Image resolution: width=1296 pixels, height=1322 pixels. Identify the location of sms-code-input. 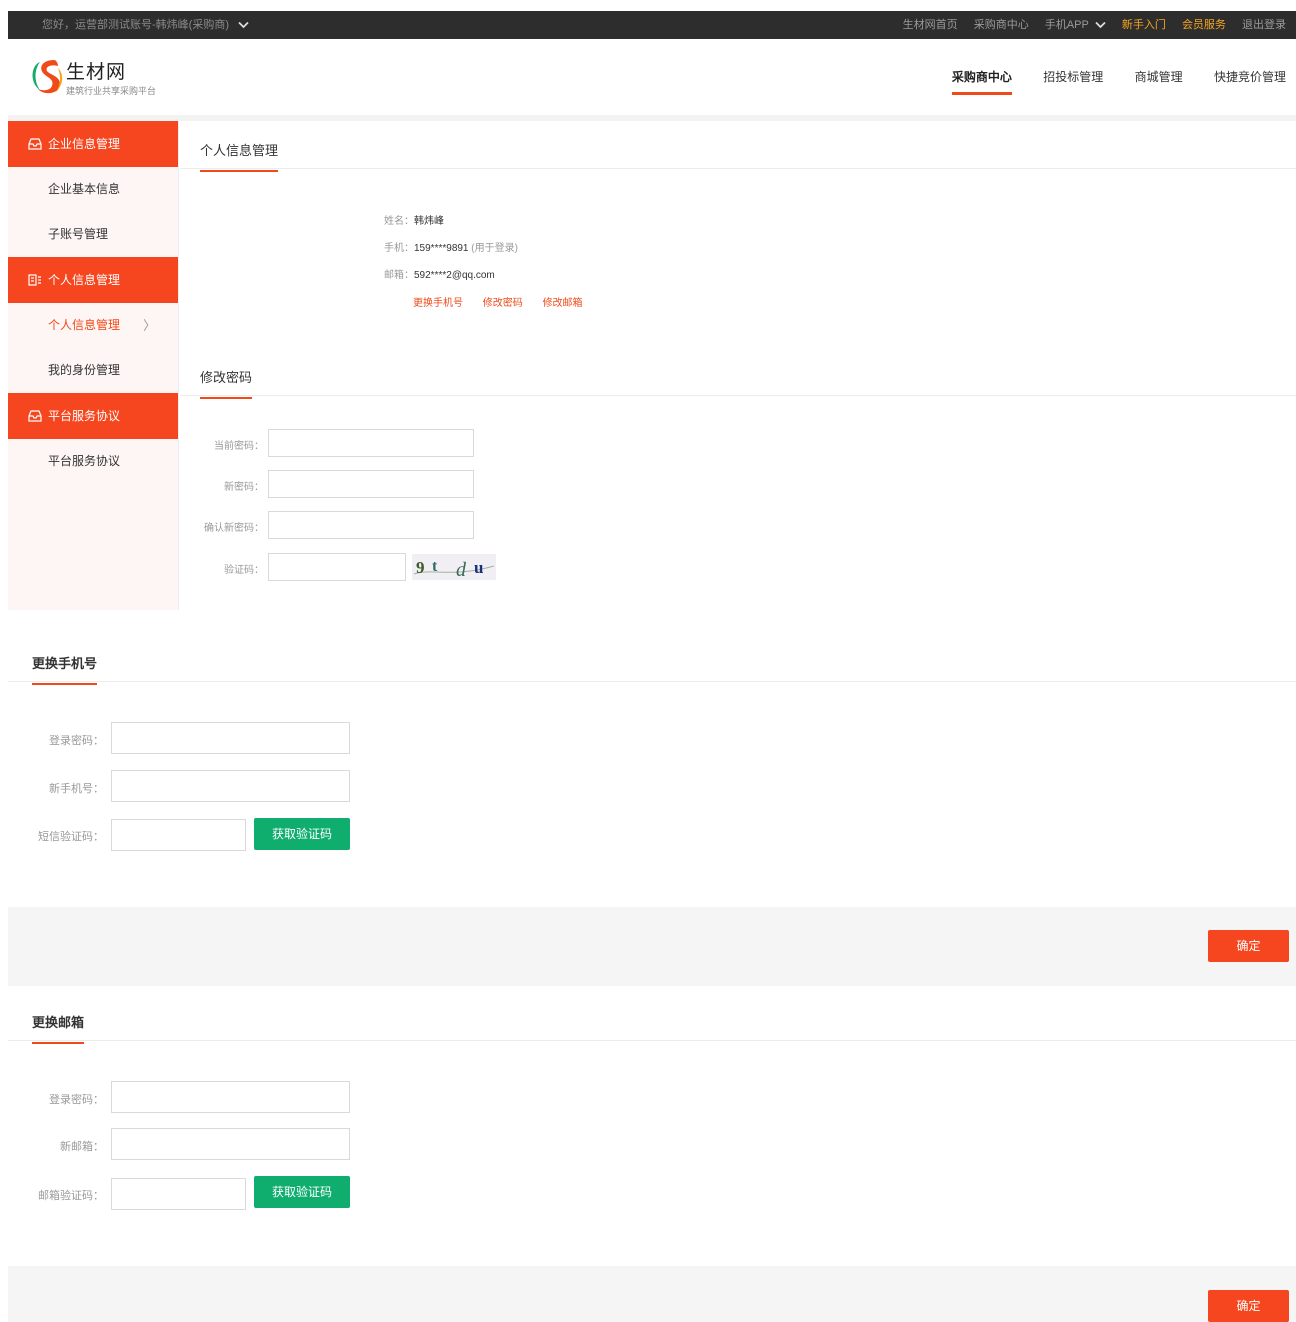
(178, 835).